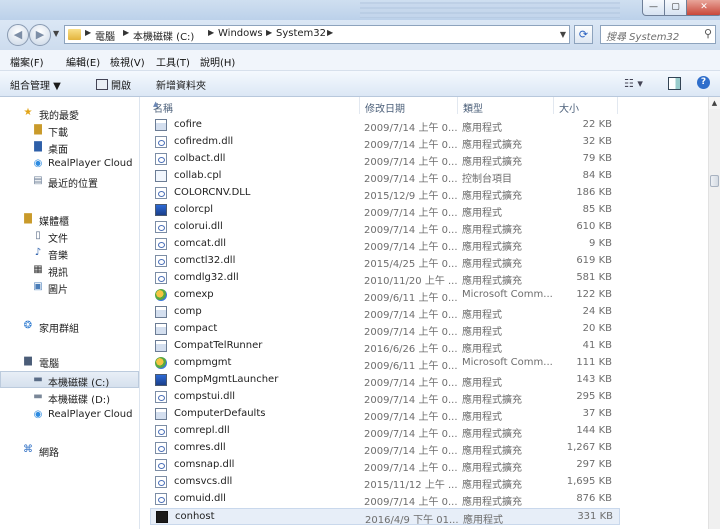 This screenshot has width=720, height=529. I want to click on organize-button: 組合管理 ▼, so click(35, 84).